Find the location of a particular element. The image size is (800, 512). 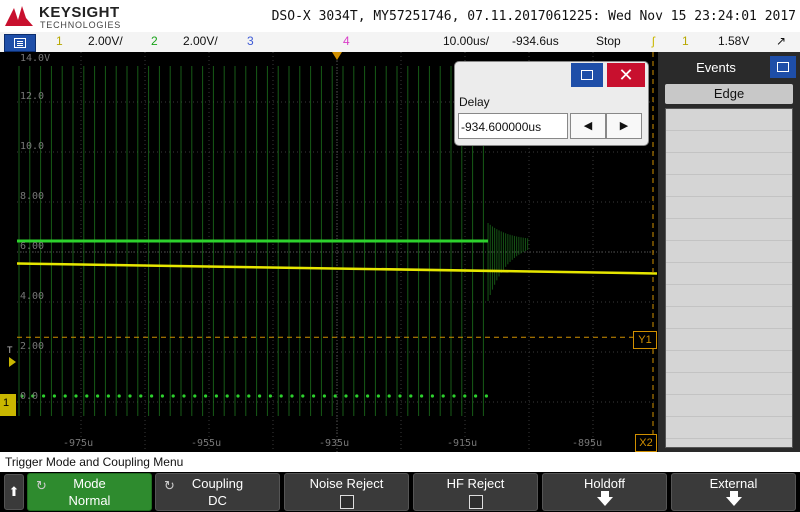

x-axis-label: -915u is located at coordinates (462, 443).